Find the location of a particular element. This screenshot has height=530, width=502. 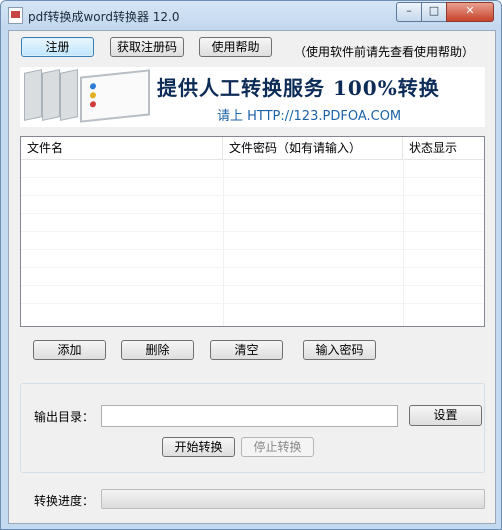

clear-button: 清空 is located at coordinates (246, 350).